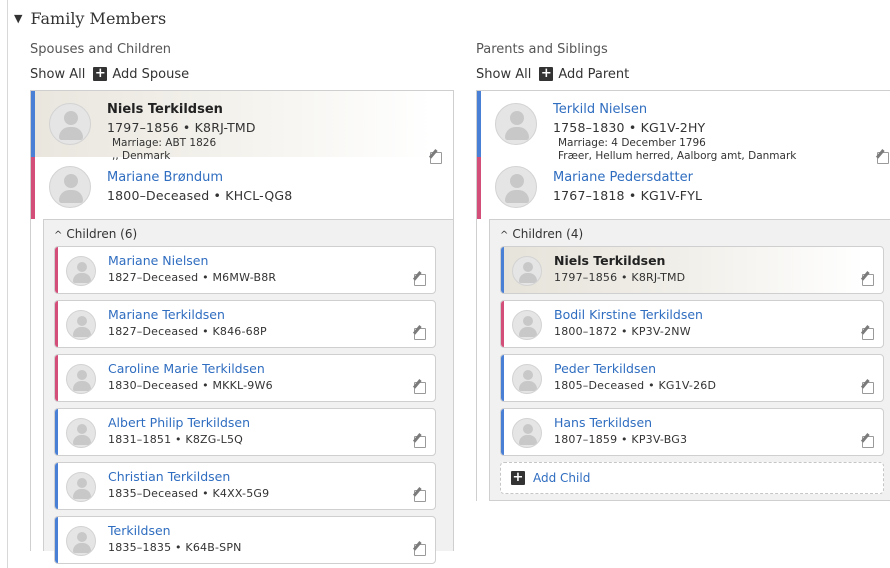  What do you see at coordinates (98, 18) in the screenshot?
I see `section-title: Family Members` at bounding box center [98, 18].